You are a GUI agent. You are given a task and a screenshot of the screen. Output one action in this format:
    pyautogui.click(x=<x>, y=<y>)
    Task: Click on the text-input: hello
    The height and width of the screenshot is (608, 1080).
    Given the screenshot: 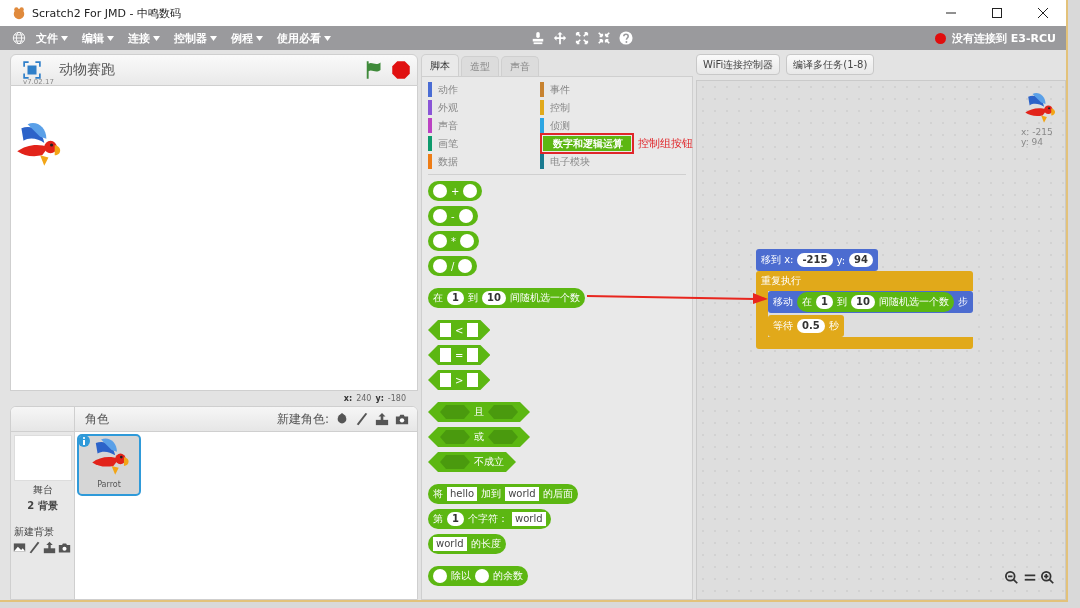 What is the action you would take?
    pyautogui.click(x=462, y=494)
    